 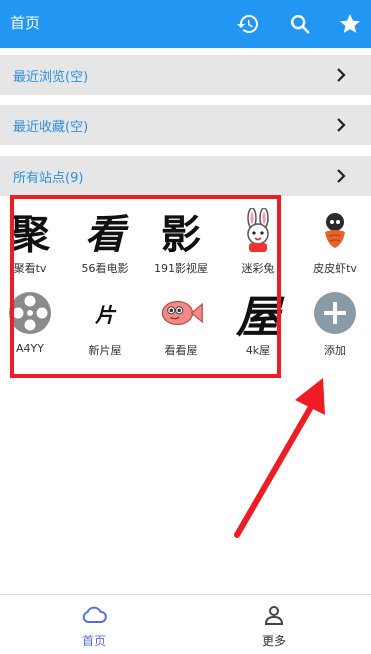 What do you see at coordinates (94, 627) in the screenshot?
I see `nav-home: 首页` at bounding box center [94, 627].